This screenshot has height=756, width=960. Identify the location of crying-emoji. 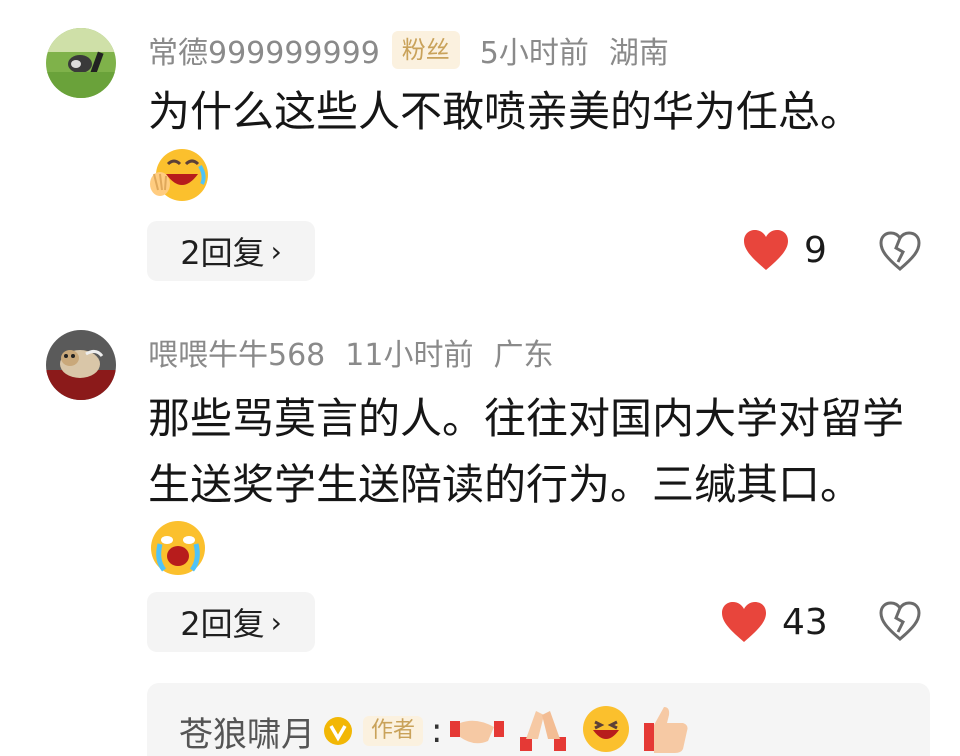
(178, 557).